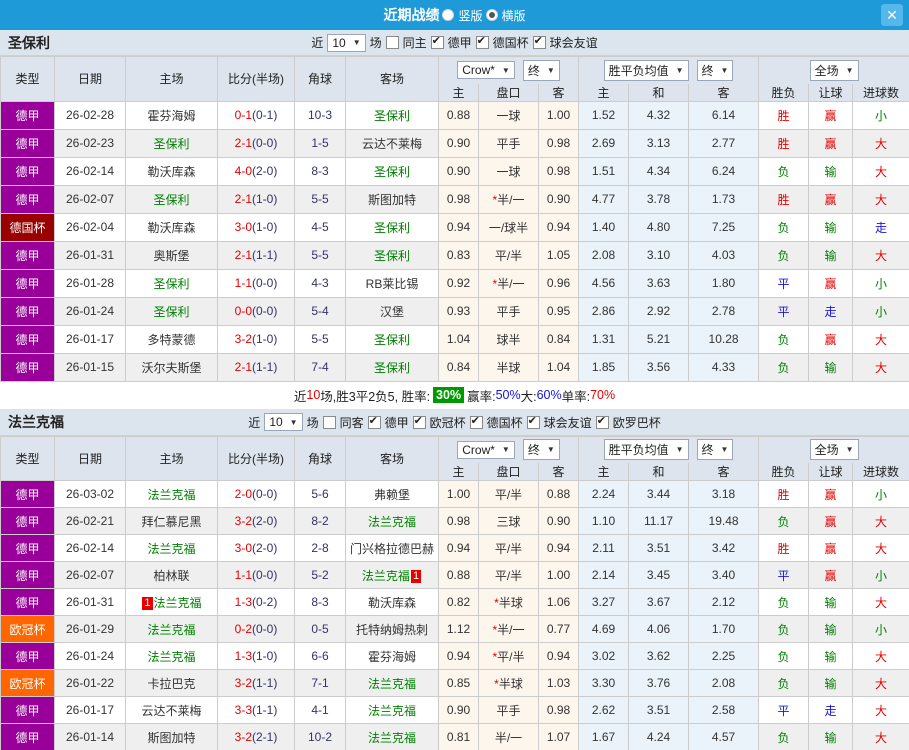 The height and width of the screenshot is (750, 909). What do you see at coordinates (448, 15) in the screenshot?
I see `radio-unselected-icon` at bounding box center [448, 15].